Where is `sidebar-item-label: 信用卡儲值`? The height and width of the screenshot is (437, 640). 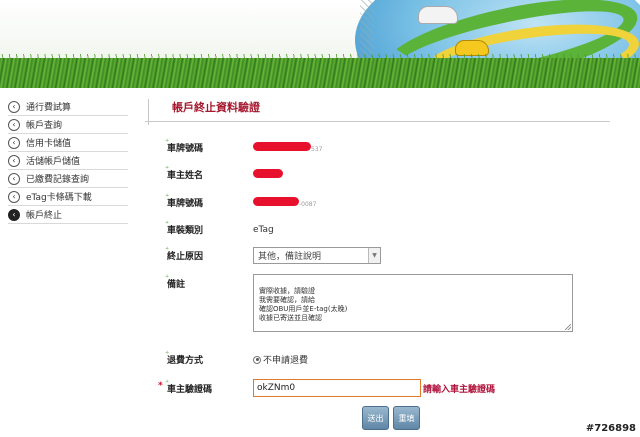 sidebar-item-label: 信用卡儲值 is located at coordinates (49, 144).